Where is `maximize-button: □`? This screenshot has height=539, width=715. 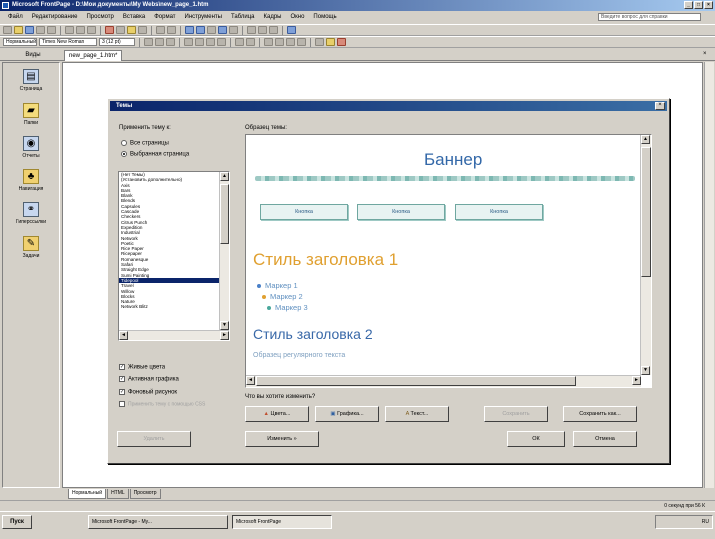 maximize-button: □ is located at coordinates (698, 5).